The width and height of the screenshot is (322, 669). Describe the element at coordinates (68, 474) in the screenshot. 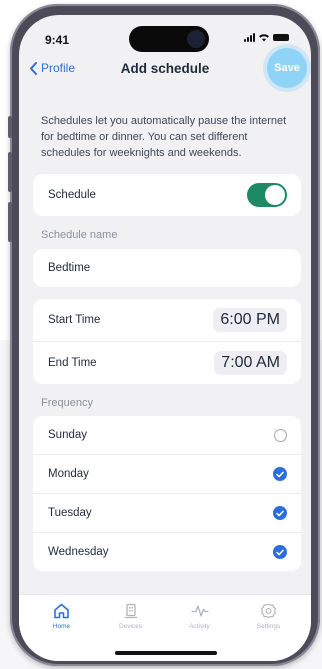

I see `day-label: Monday` at that location.